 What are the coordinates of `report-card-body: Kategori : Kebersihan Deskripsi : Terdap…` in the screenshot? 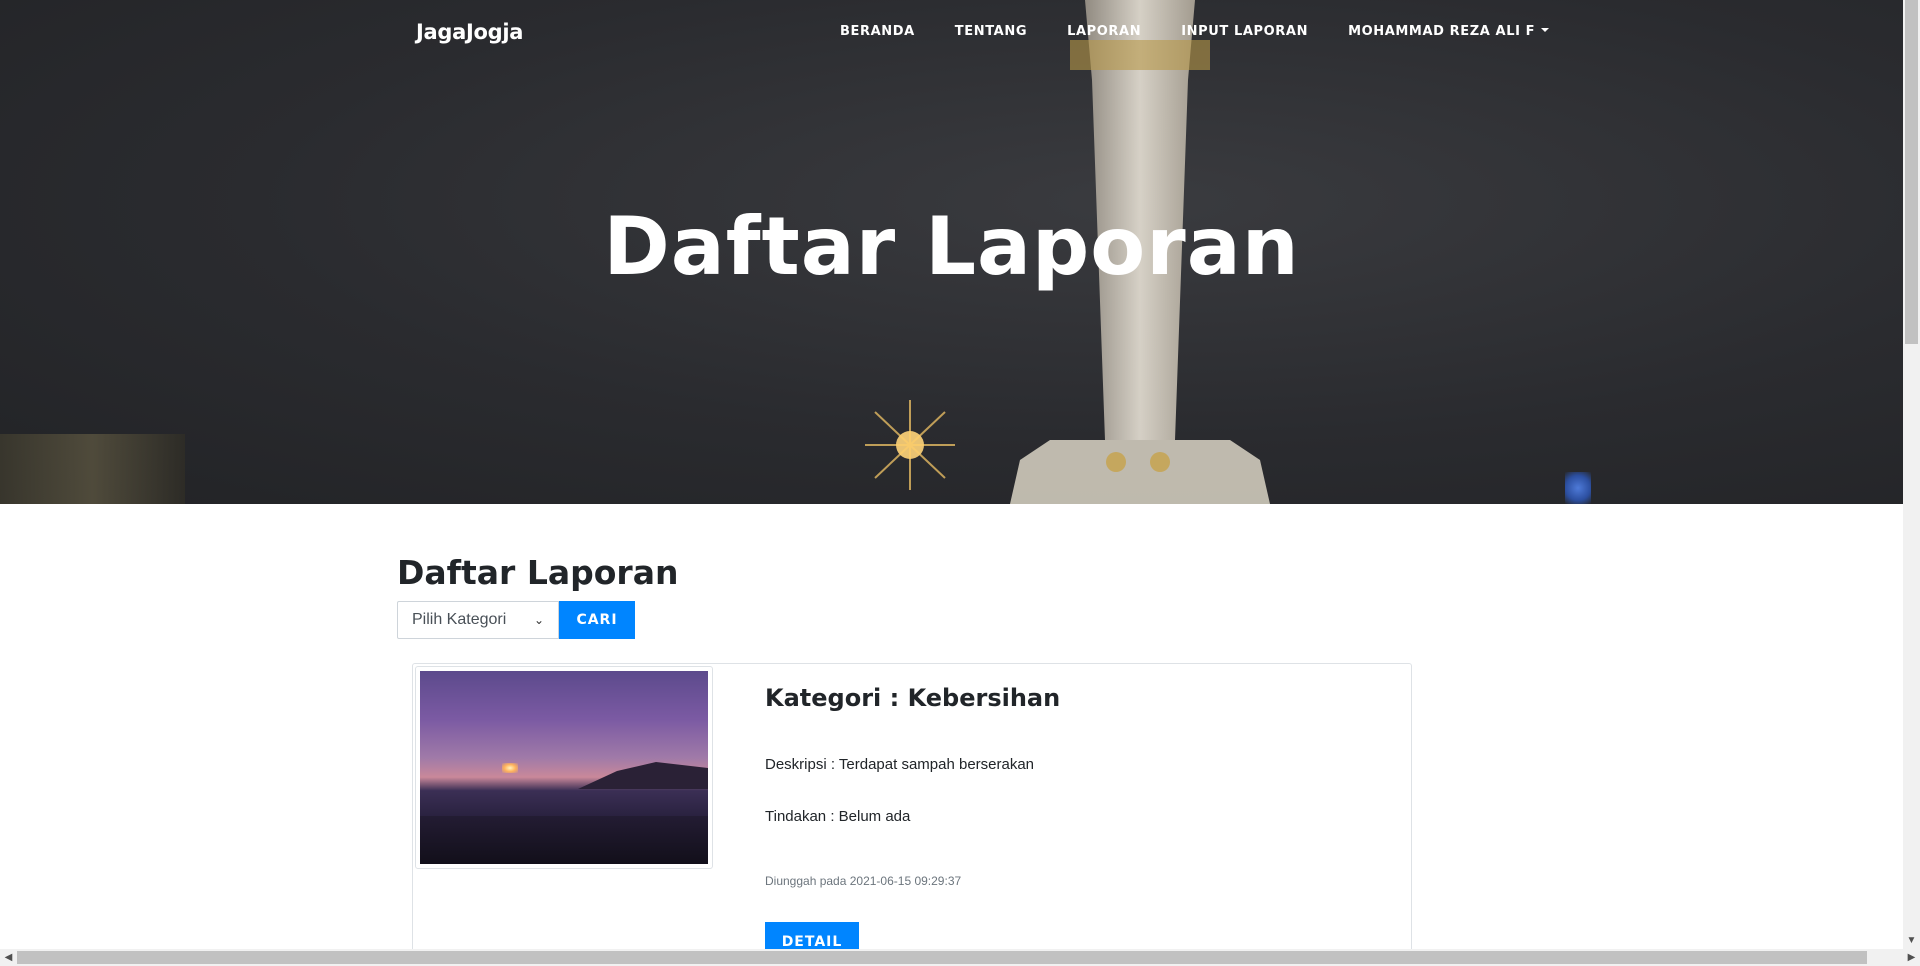 It's located at (913, 822).